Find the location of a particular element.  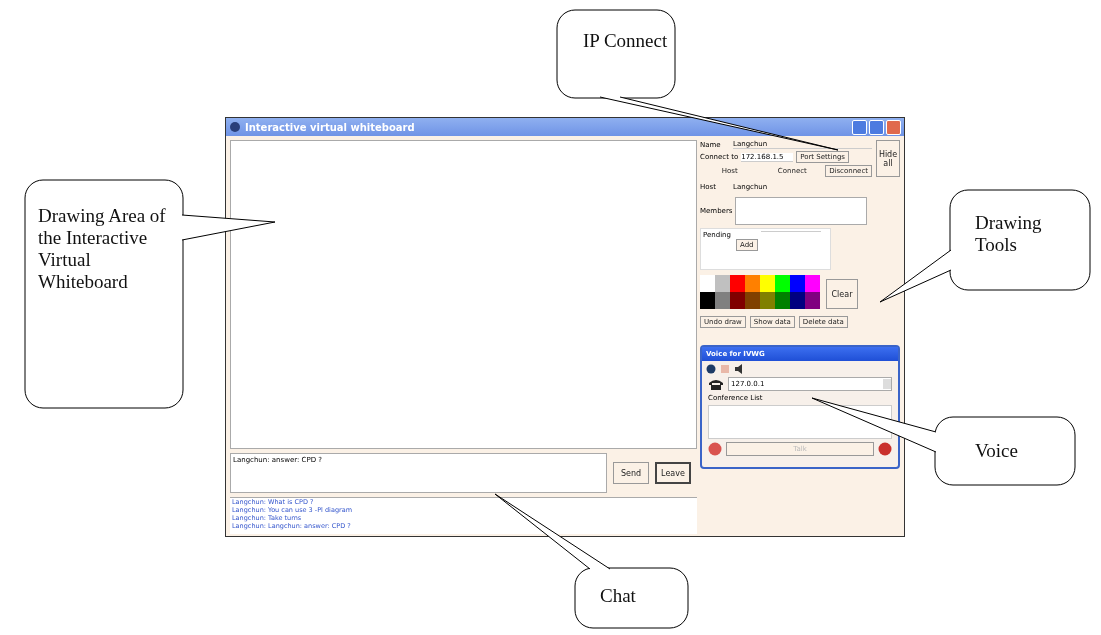

callout-text: Chat is located at coordinates (618, 596).